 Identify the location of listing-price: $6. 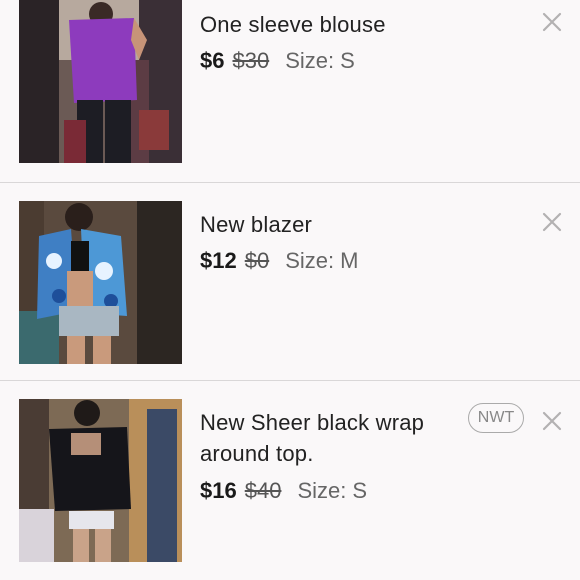
(212, 60).